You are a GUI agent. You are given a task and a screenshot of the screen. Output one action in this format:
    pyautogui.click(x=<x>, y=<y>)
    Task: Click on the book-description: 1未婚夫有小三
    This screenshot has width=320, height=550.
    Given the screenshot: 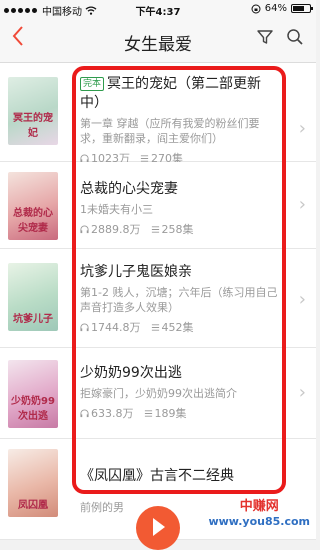 What is the action you would take?
    pyautogui.click(x=116, y=209)
    